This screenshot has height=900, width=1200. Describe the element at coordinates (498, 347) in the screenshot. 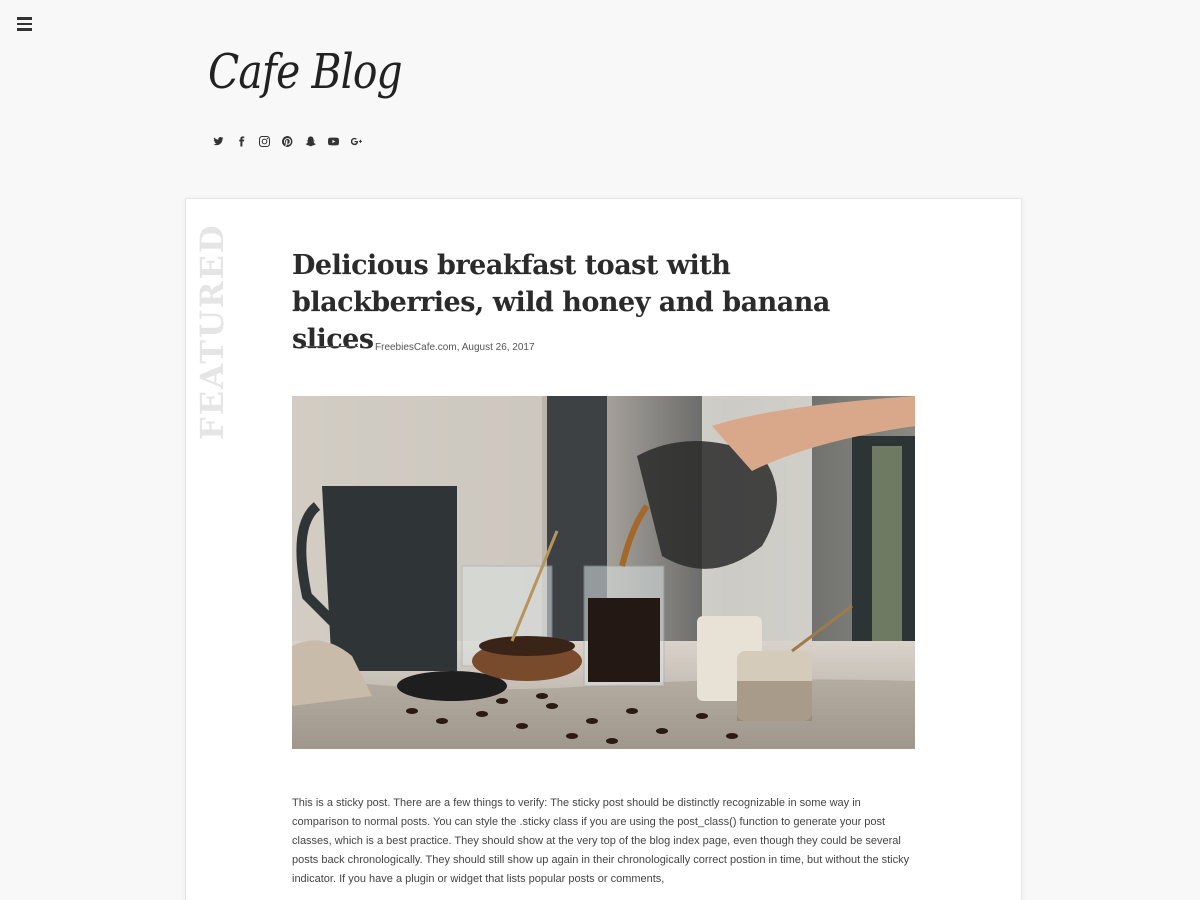

I see `post-date: August 26, 2017` at that location.